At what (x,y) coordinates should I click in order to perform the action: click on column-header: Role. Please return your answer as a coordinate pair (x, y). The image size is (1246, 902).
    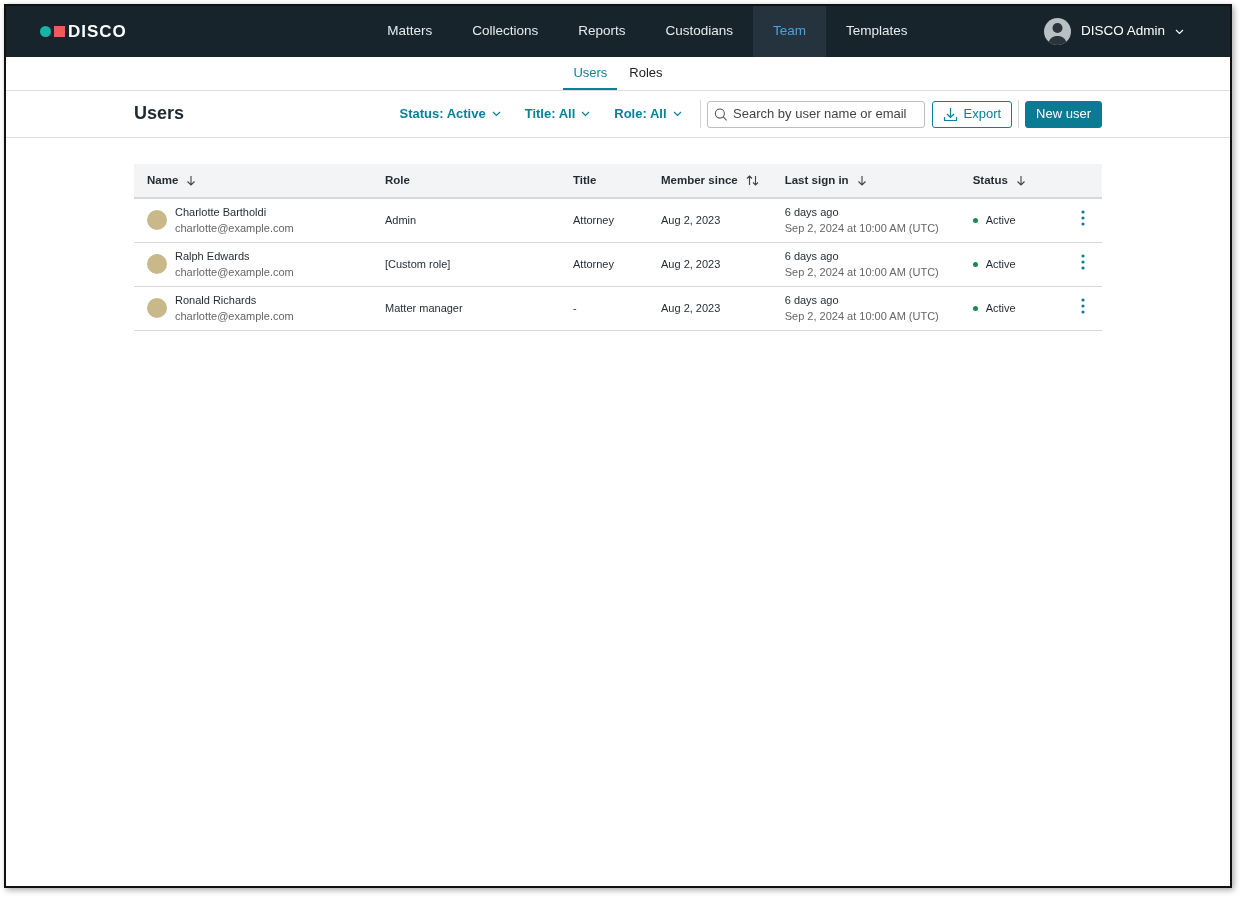
    Looking at the image, I should click on (397, 180).